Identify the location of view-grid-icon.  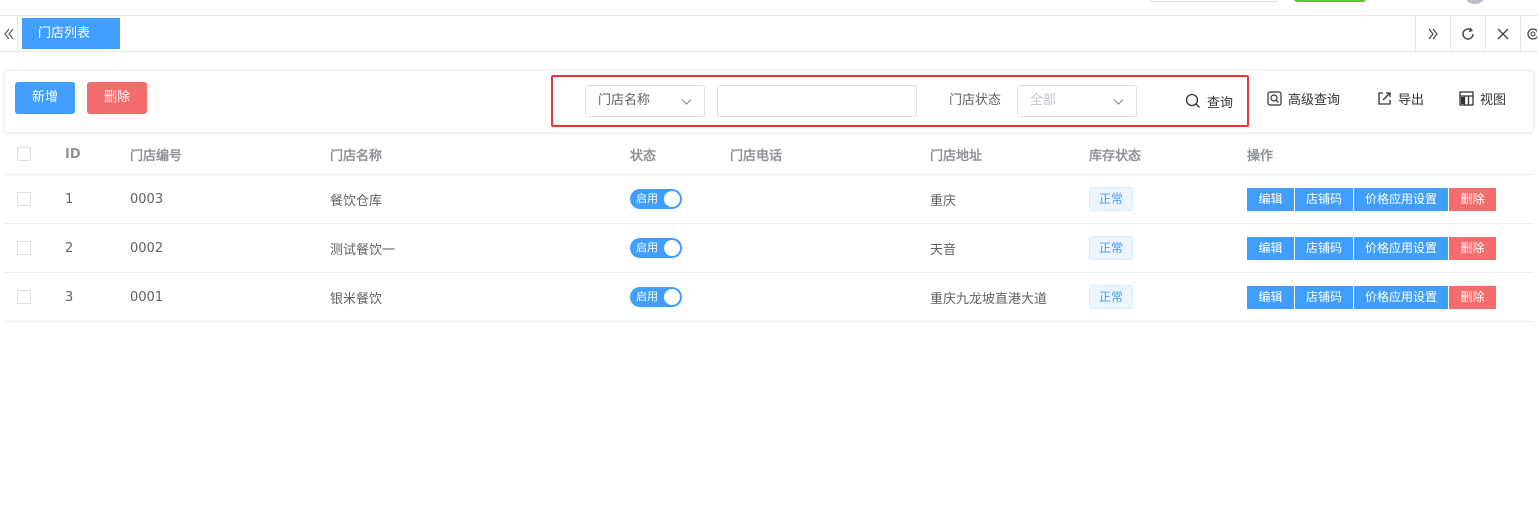
(1466, 98).